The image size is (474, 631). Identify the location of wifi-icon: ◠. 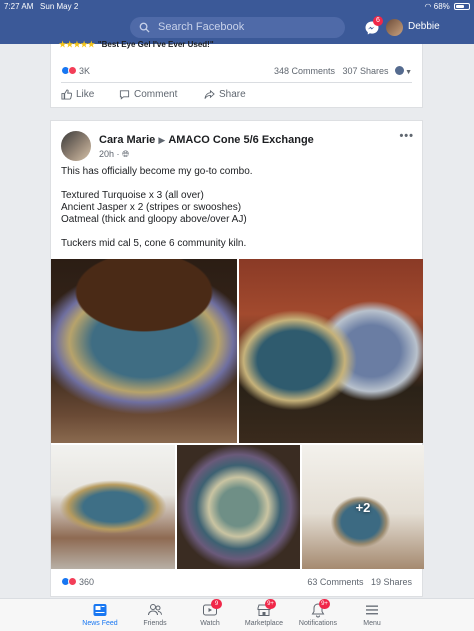
(428, 6).